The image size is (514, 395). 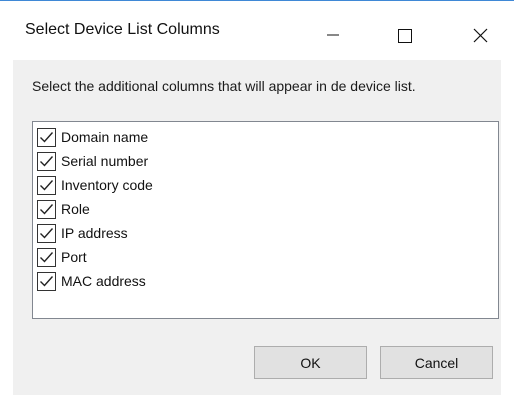 I want to click on column-item-label: Serial number, so click(x=105, y=161).